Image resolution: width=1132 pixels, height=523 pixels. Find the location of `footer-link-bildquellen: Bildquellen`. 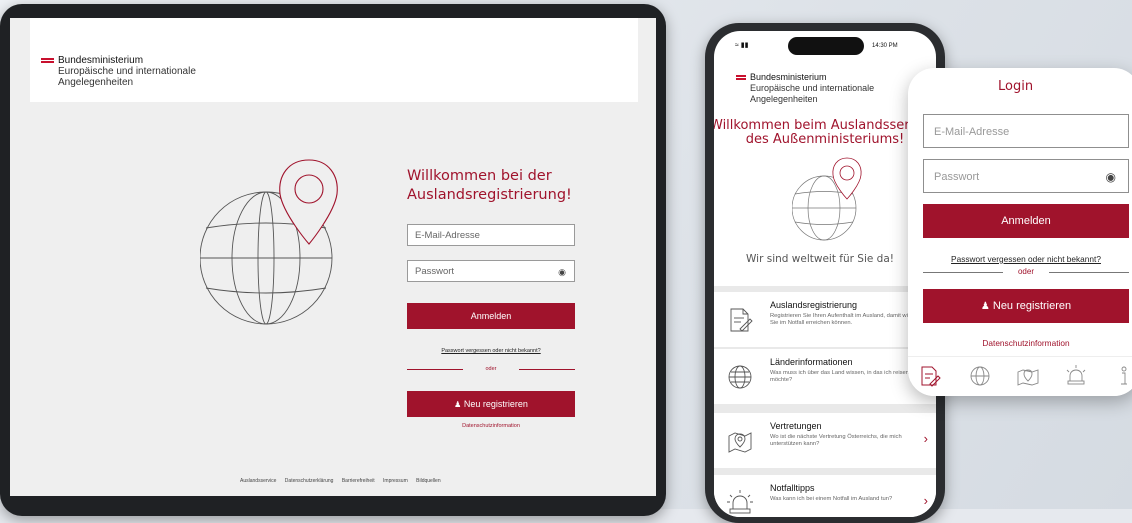

footer-link-bildquellen: Bildquellen is located at coordinates (428, 481).